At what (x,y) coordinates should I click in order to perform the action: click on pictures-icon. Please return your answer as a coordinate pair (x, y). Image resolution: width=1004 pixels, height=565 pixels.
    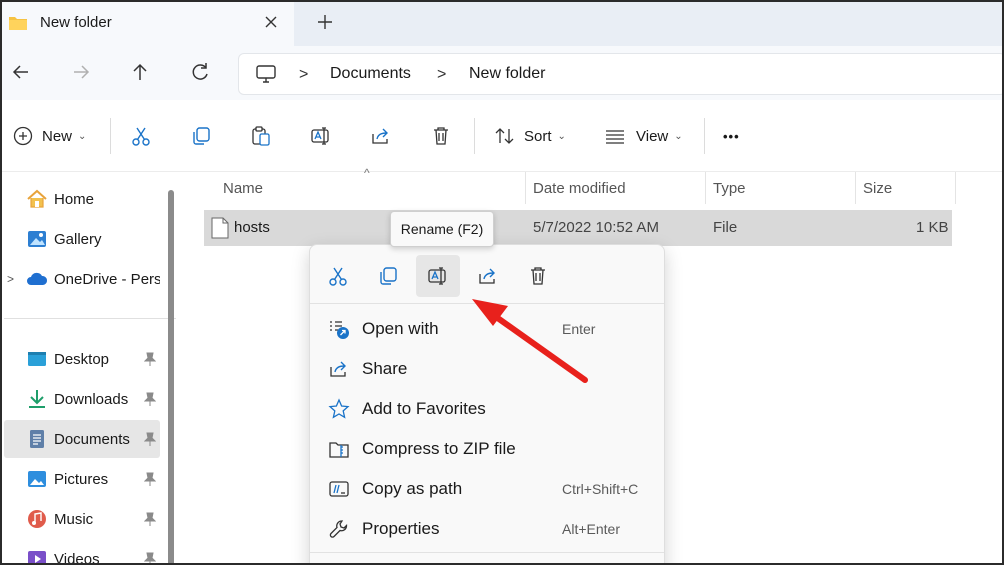
    Looking at the image, I should click on (37, 479).